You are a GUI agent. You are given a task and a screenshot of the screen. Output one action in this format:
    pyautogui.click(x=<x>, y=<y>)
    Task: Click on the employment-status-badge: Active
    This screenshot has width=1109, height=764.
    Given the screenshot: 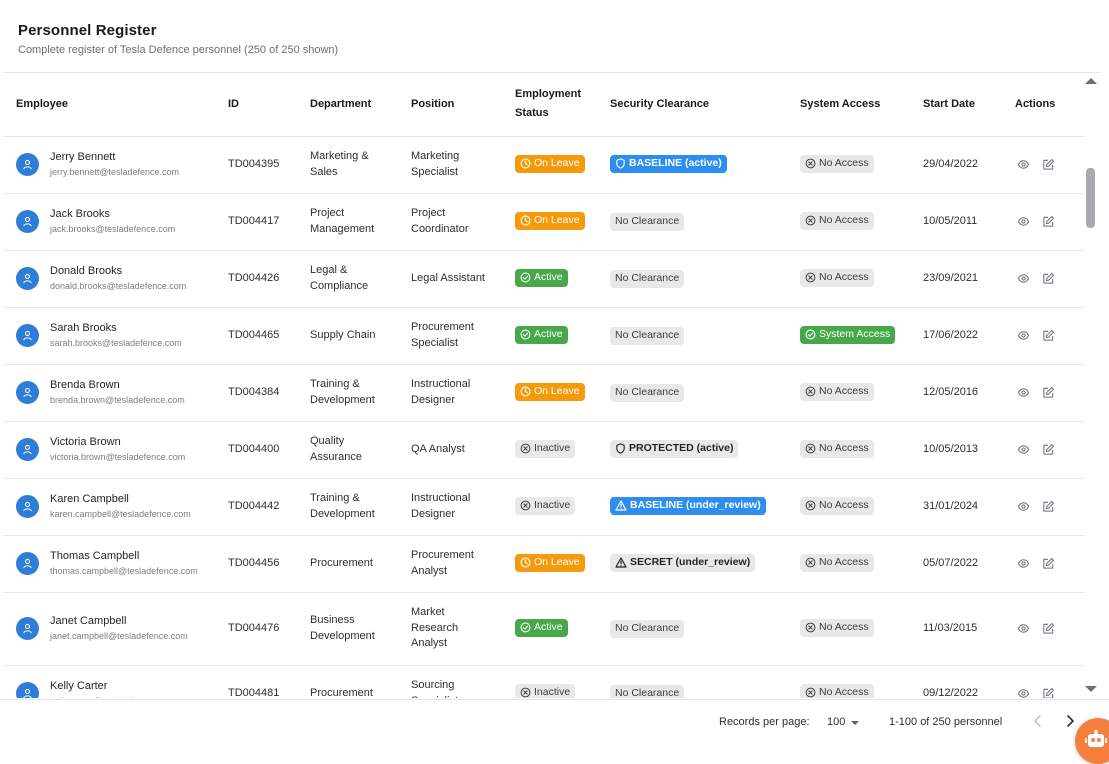 What is the action you would take?
    pyautogui.click(x=541, y=277)
    